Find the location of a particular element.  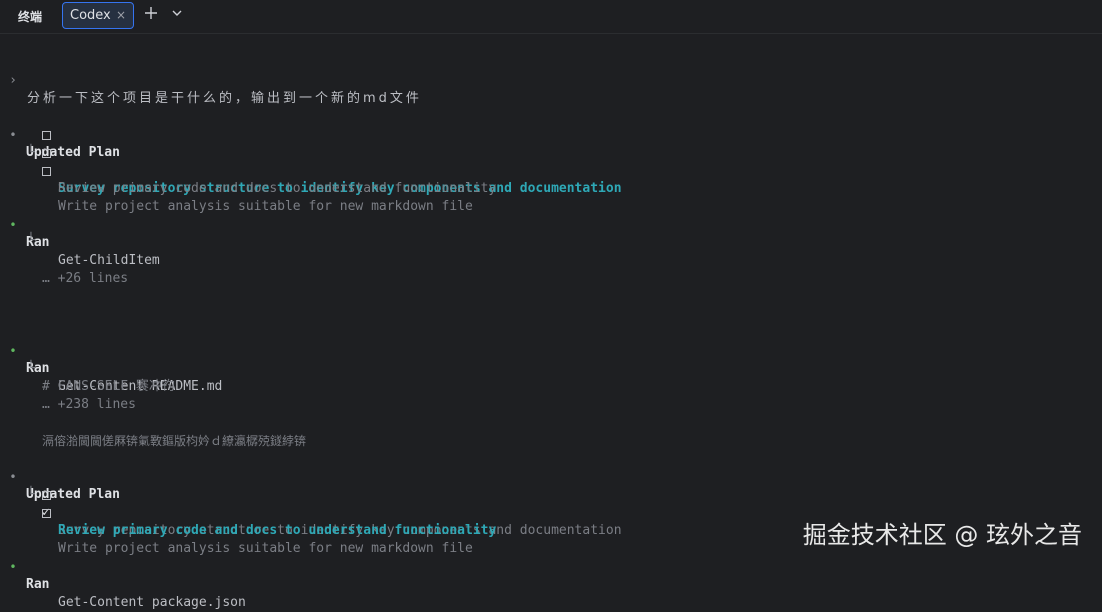

command-text: Get-Content package.json is located at coordinates (152, 602).